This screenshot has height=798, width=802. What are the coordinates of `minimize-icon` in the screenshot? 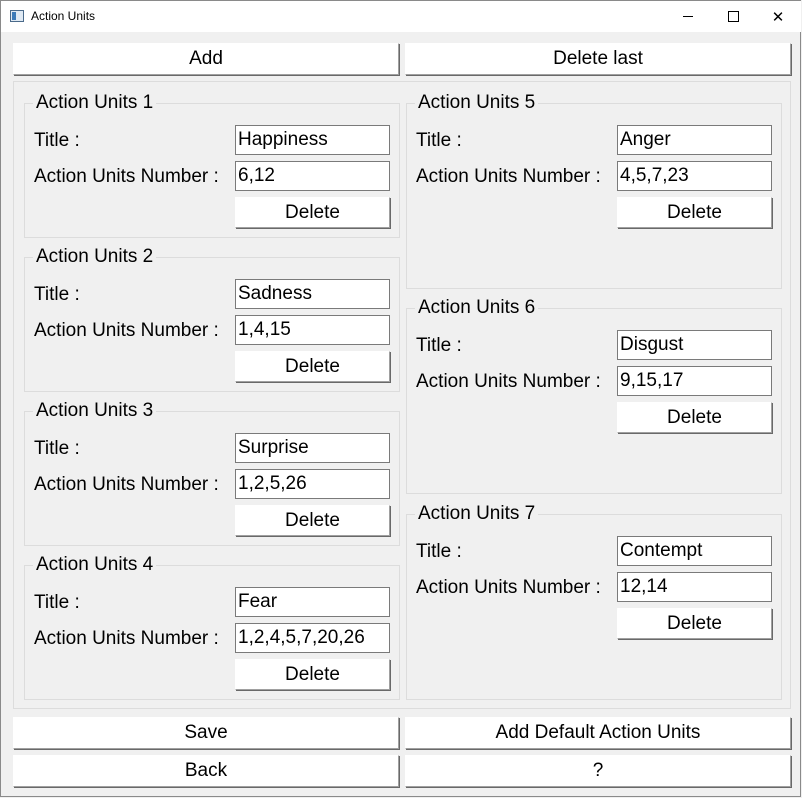 It's located at (688, 16).